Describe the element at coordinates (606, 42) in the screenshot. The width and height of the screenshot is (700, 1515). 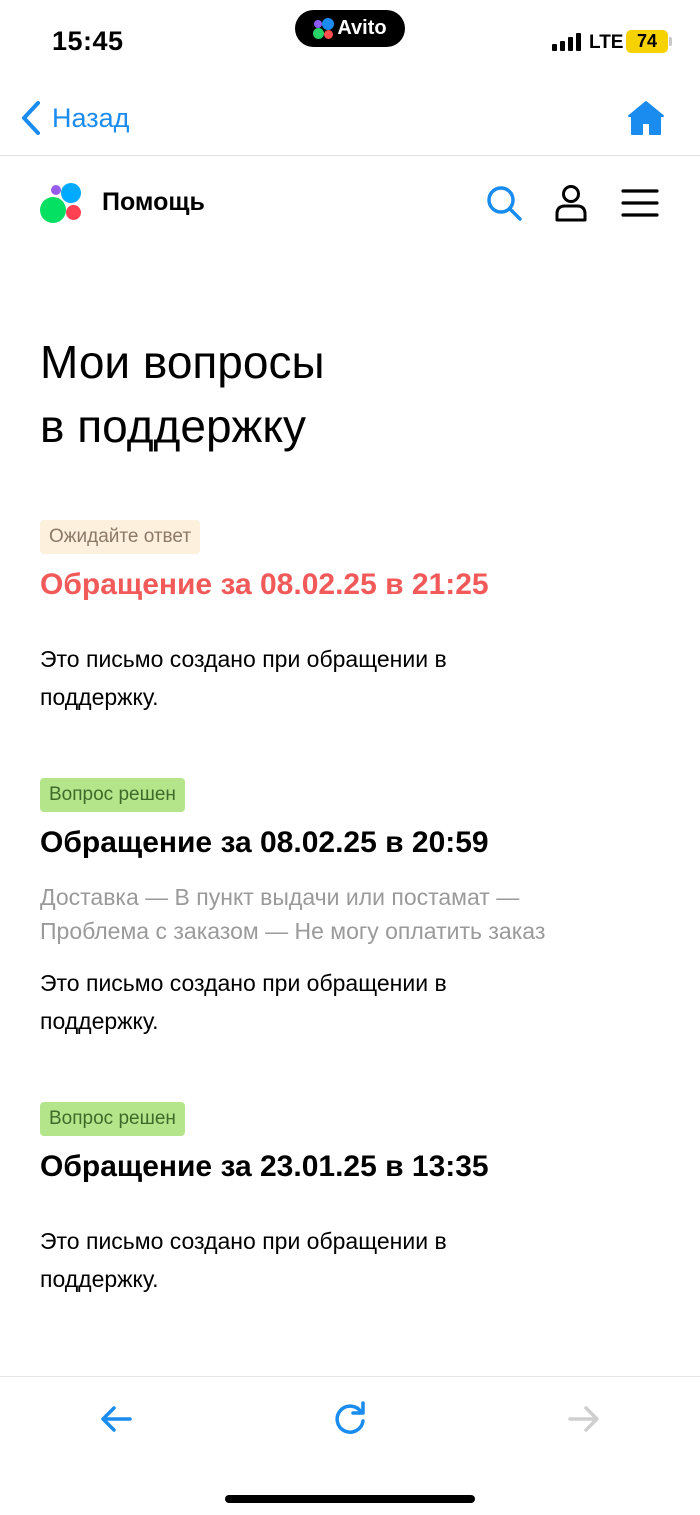
I see `network-type: LTE` at that location.